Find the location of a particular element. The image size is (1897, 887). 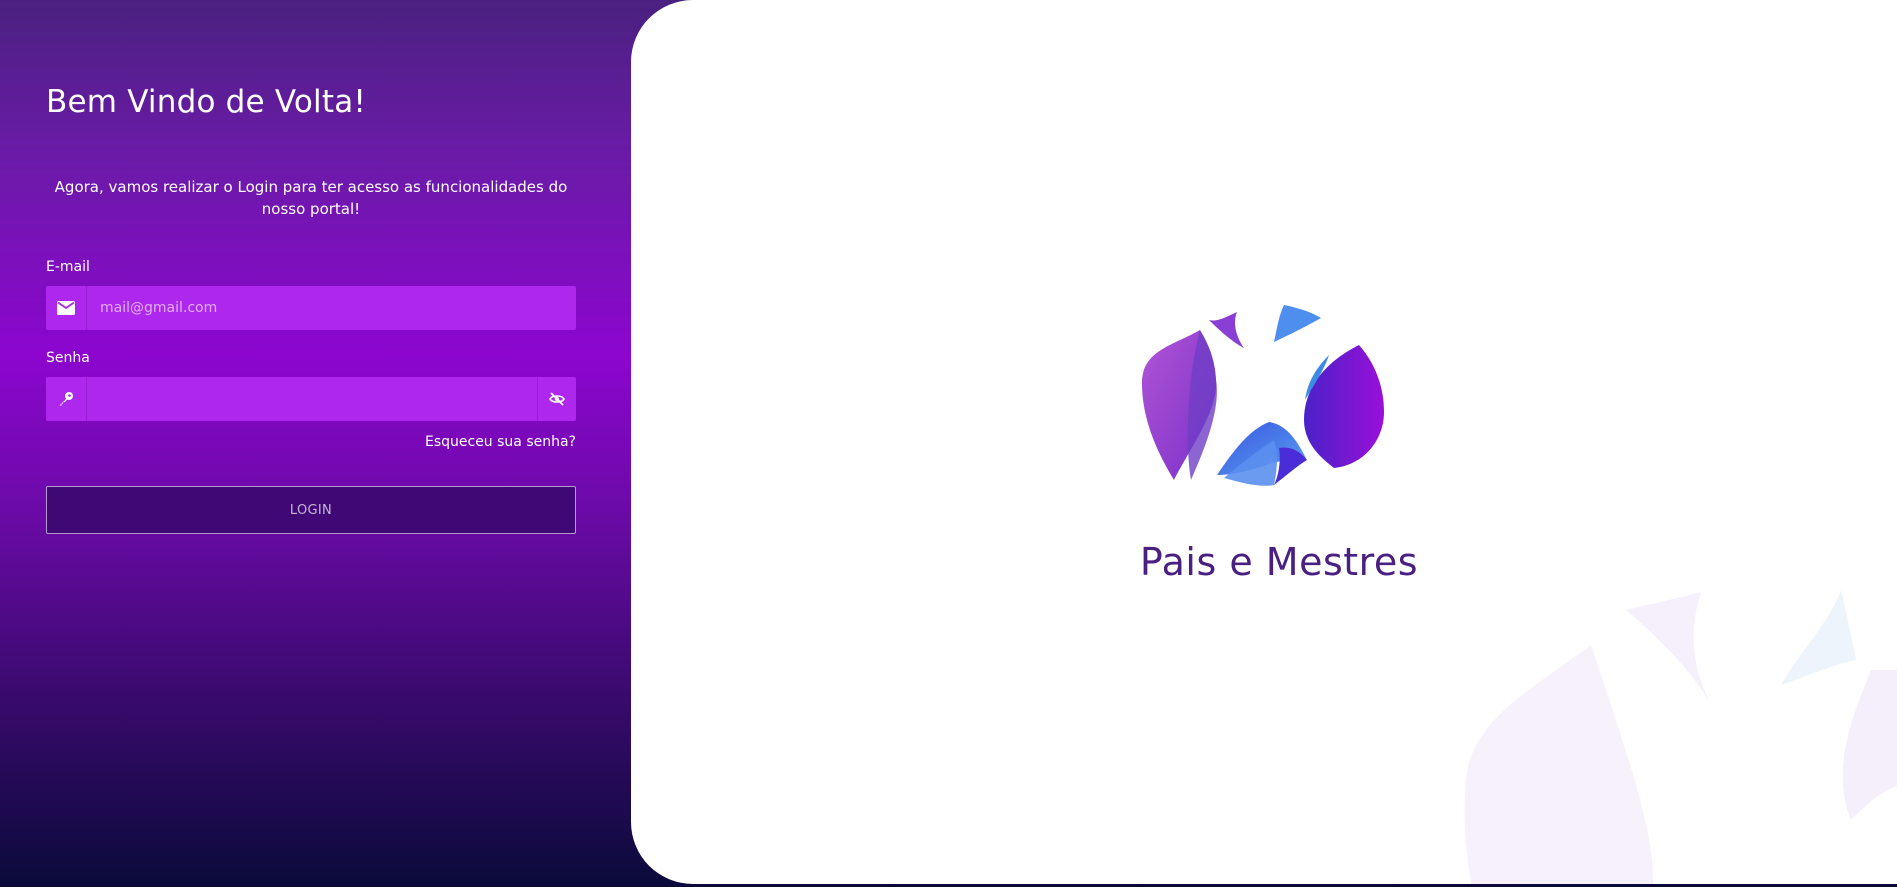

email-label: E-mail is located at coordinates (68, 267).